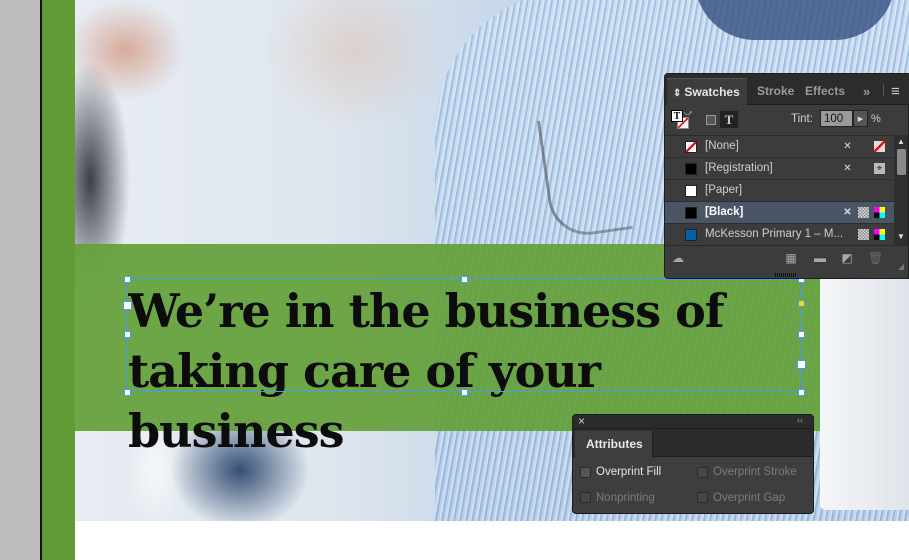 The width and height of the screenshot is (909, 560). What do you see at coordinates (901, 162) in the screenshot?
I see `scroll-thumb` at bounding box center [901, 162].